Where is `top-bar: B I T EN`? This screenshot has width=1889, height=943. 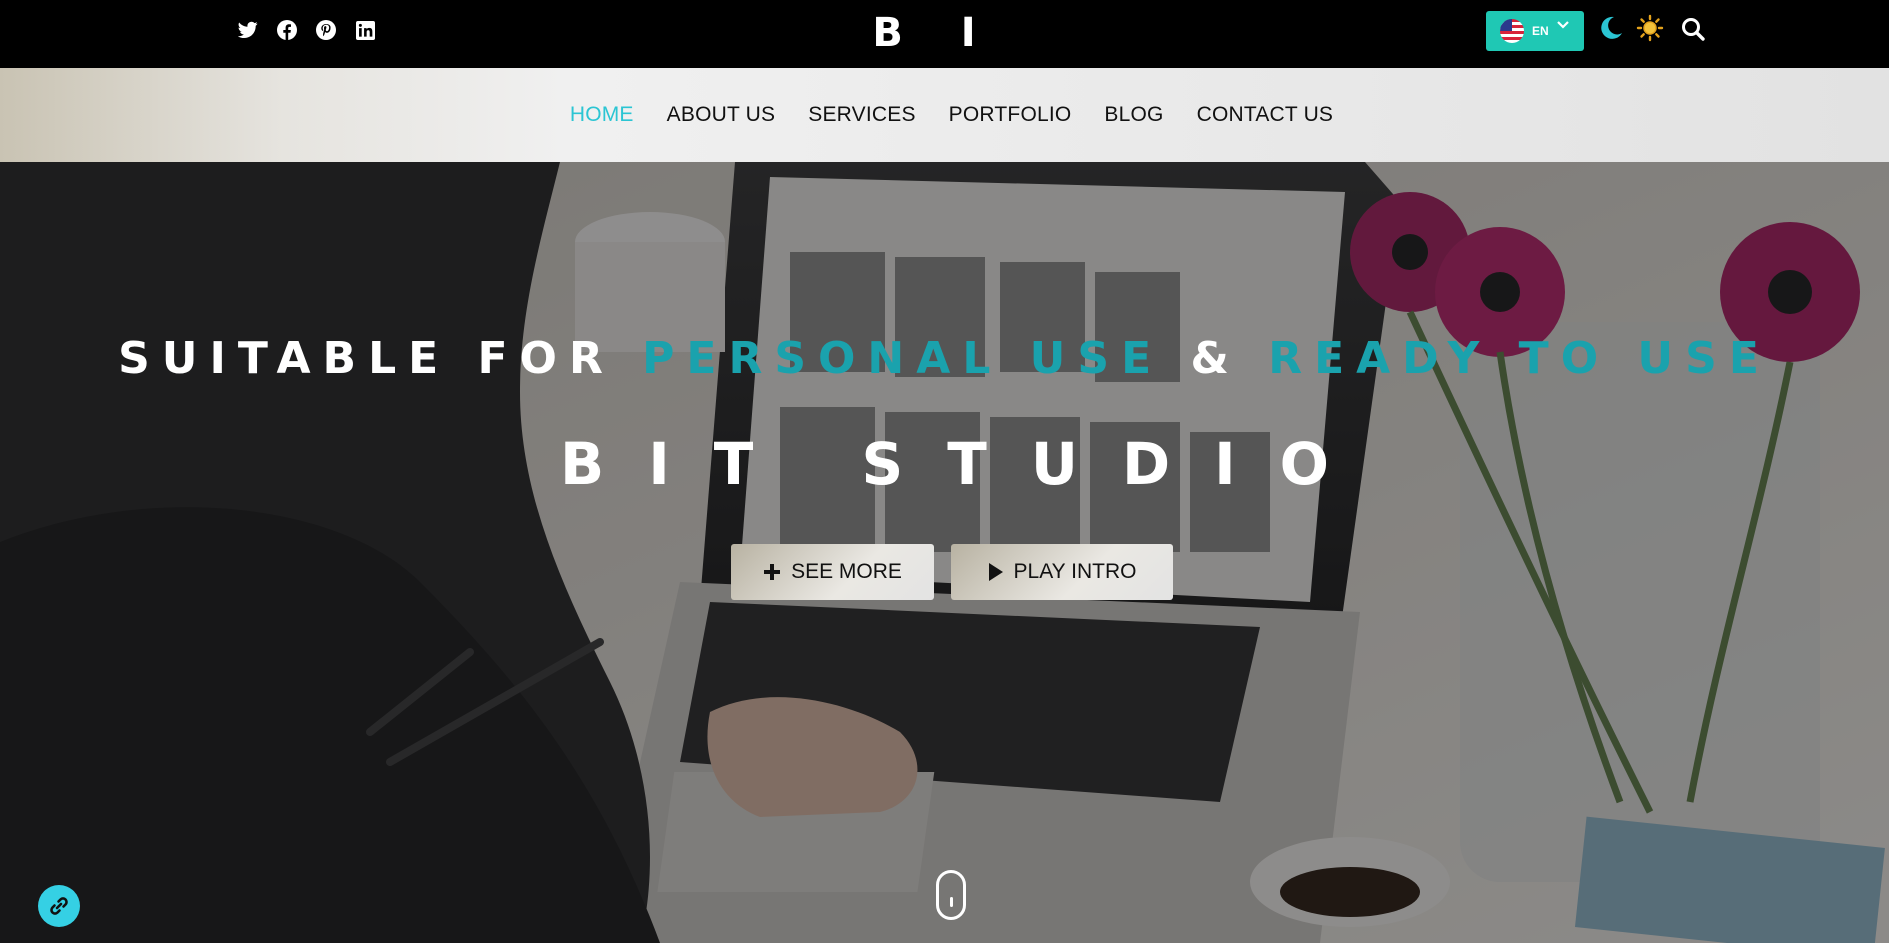 top-bar: B I T EN is located at coordinates (944, 55).